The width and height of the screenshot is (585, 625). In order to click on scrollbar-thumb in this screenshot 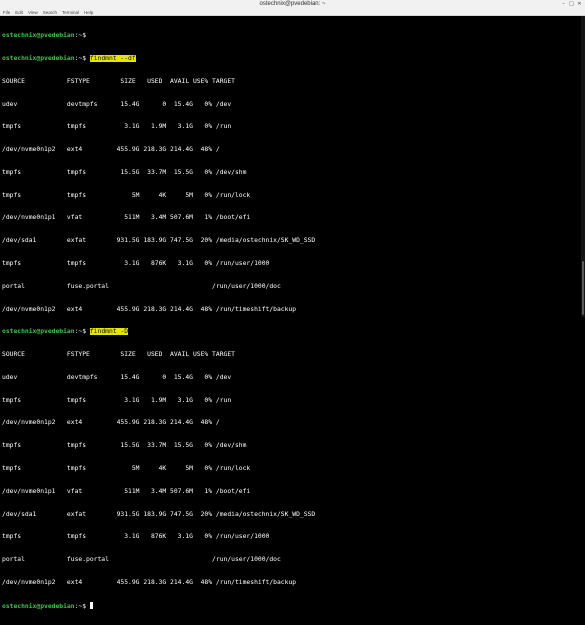, I will do `click(583, 288)`.